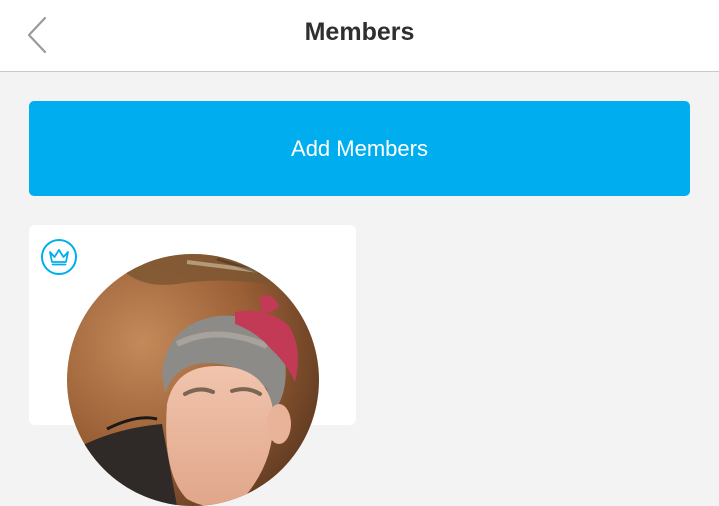  Describe the element at coordinates (359, 32) in the screenshot. I see `page-title: Members` at that location.